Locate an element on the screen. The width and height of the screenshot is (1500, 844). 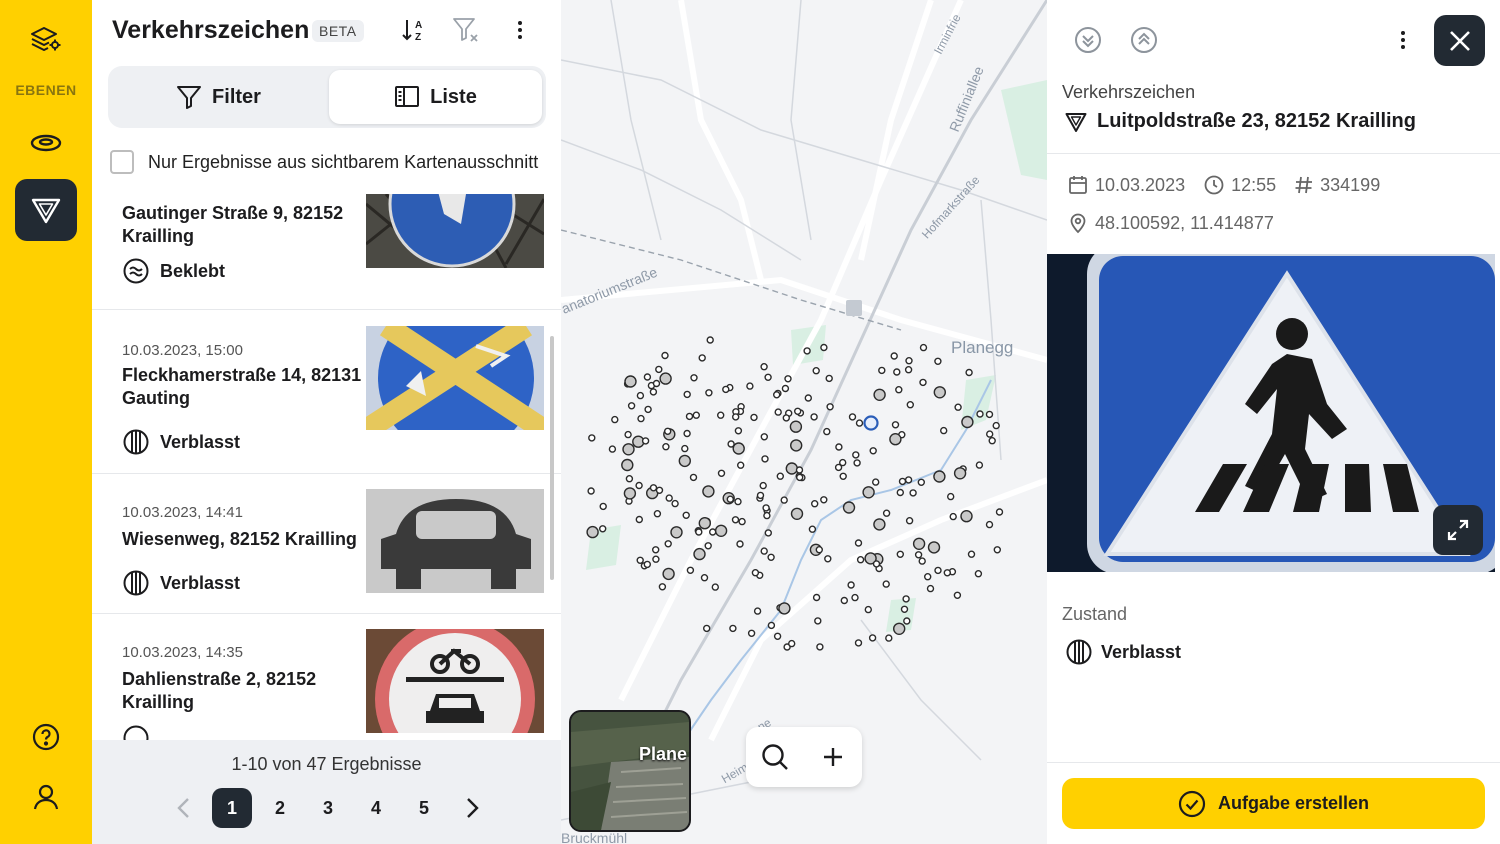
help-button is located at coordinates (46, 737).